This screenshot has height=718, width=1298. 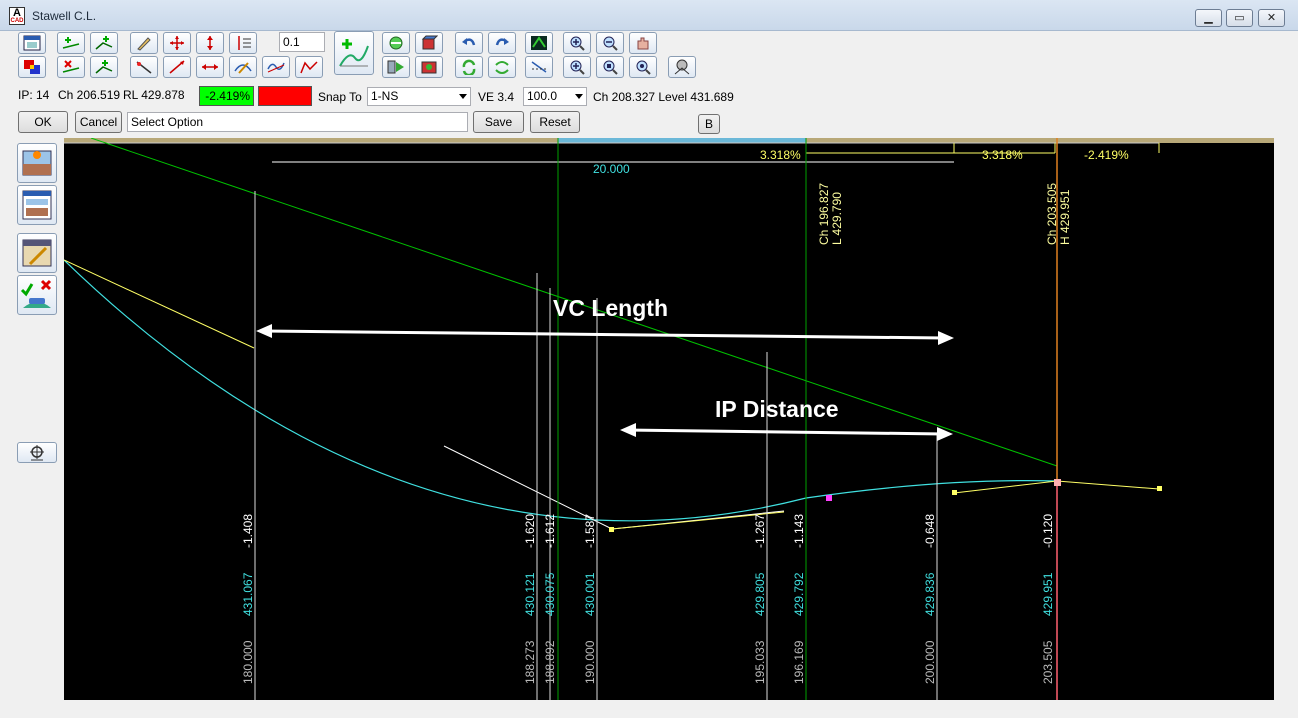 What do you see at coordinates (396, 43) in the screenshot?
I see `pan-button` at bounding box center [396, 43].